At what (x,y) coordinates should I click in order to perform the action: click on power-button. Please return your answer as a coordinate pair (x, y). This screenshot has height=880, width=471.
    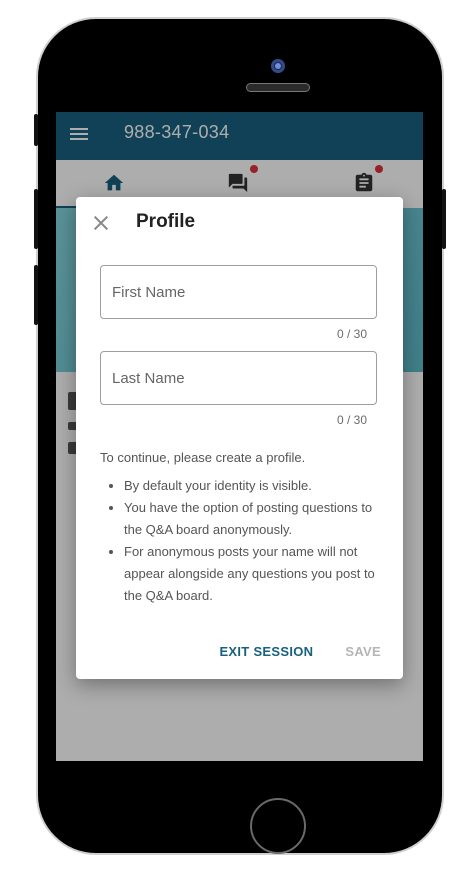
    Looking at the image, I should click on (444, 219).